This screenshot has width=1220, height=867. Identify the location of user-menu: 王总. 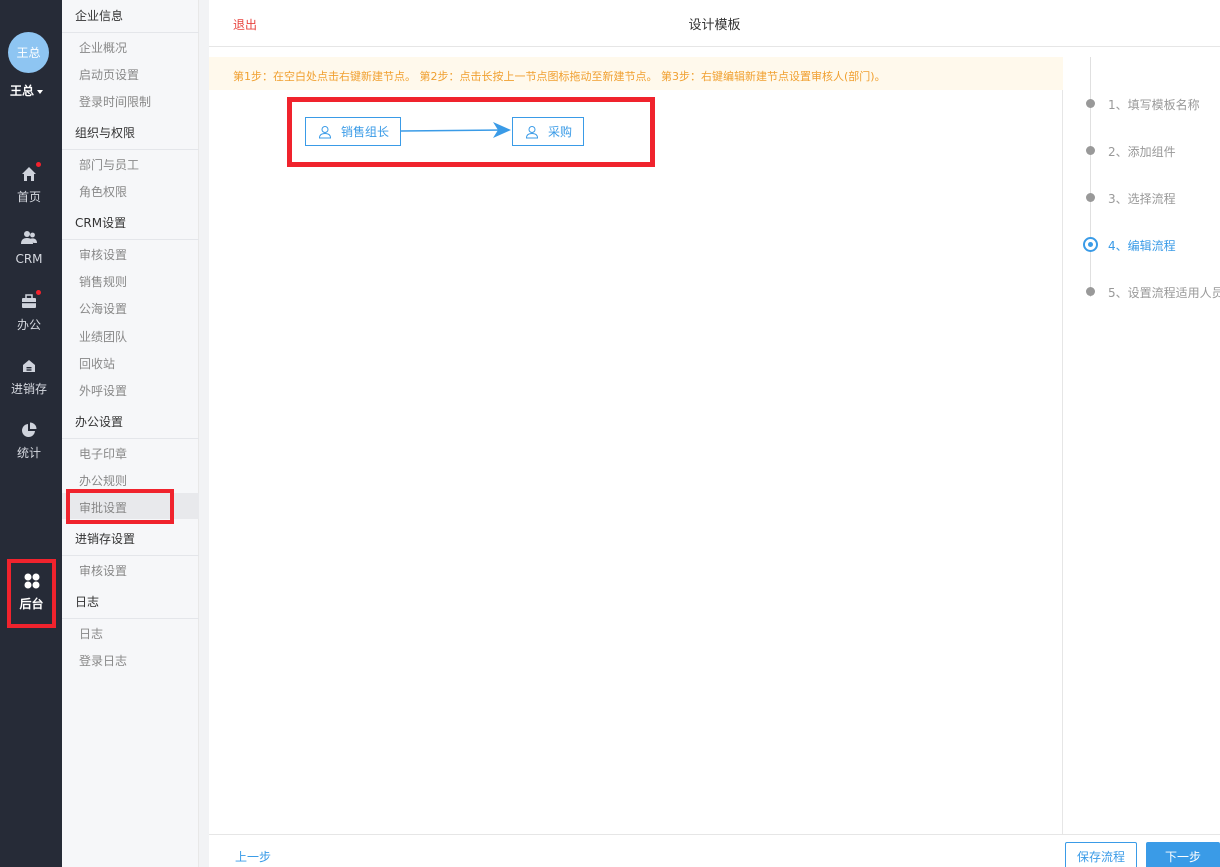
(27, 90).